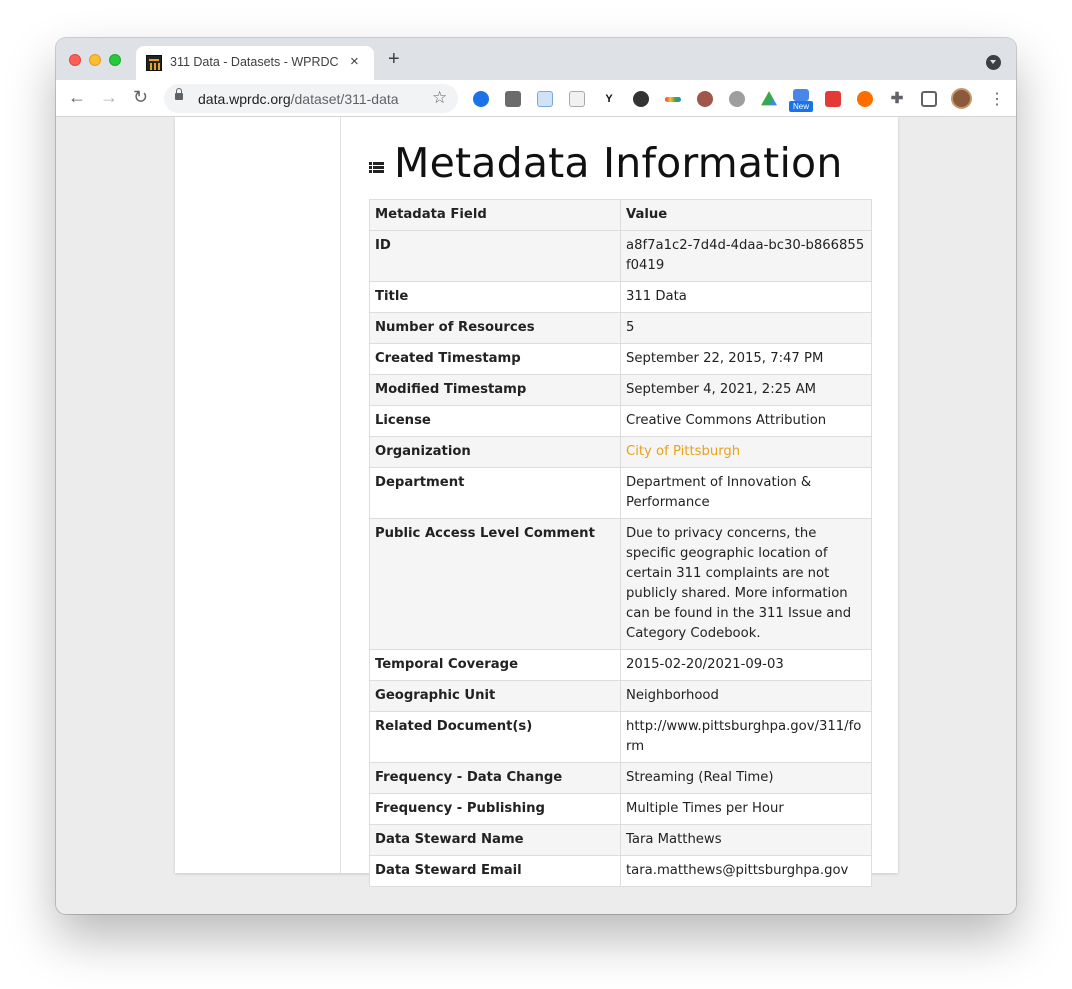 Image resolution: width=1072 pixels, height=989 pixels. What do you see at coordinates (77, 97) in the screenshot?
I see `back-arrow-icon: ←` at bounding box center [77, 97].